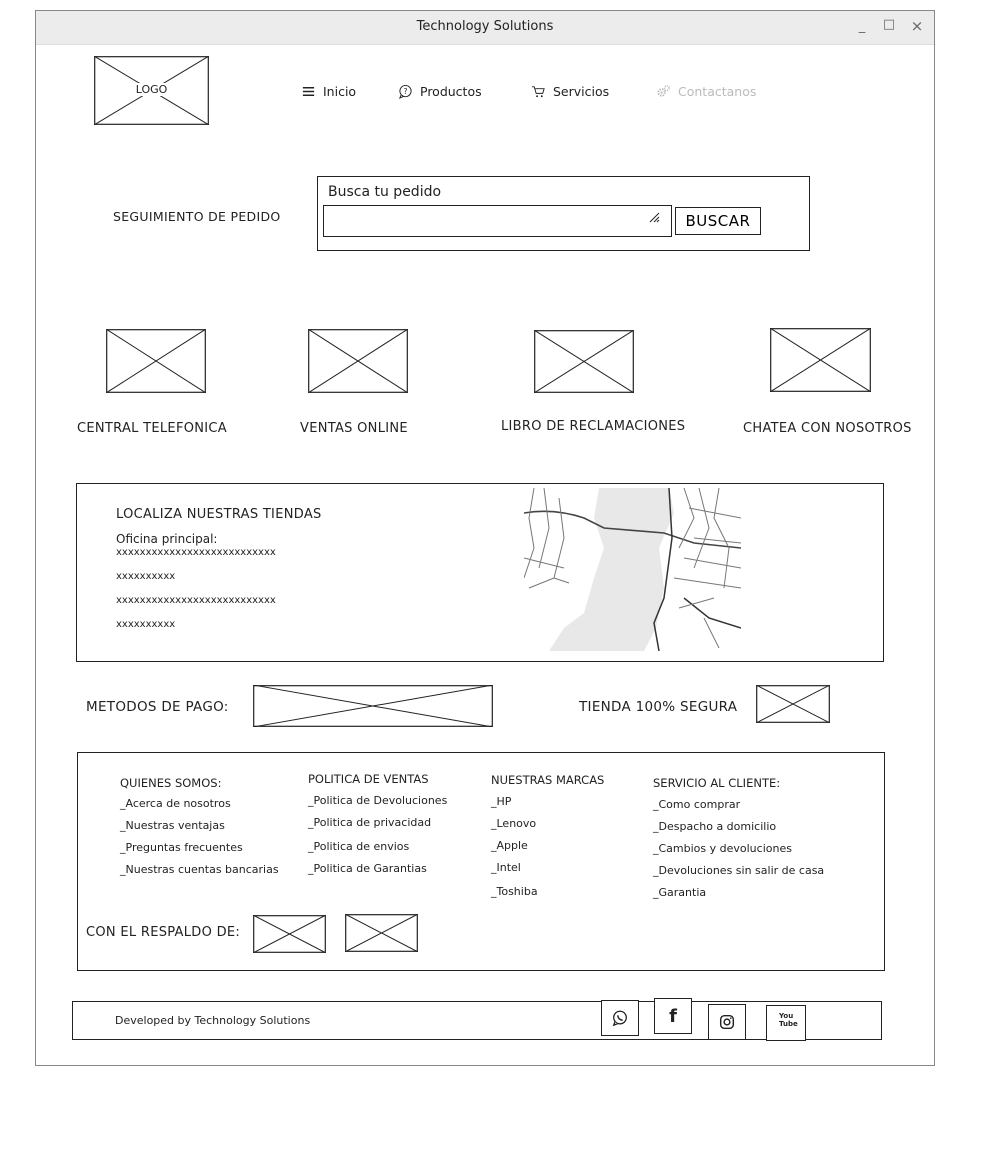 The height and width of the screenshot is (1167, 1000). Describe the element at coordinates (157, 707) in the screenshot. I see `payment-methods-label: METODOS DE PAGO:` at that location.